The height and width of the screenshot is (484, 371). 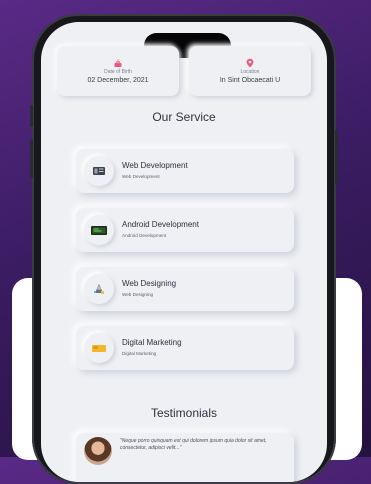 I want to click on service-subtitle: Digital Marketing, so click(x=139, y=353).